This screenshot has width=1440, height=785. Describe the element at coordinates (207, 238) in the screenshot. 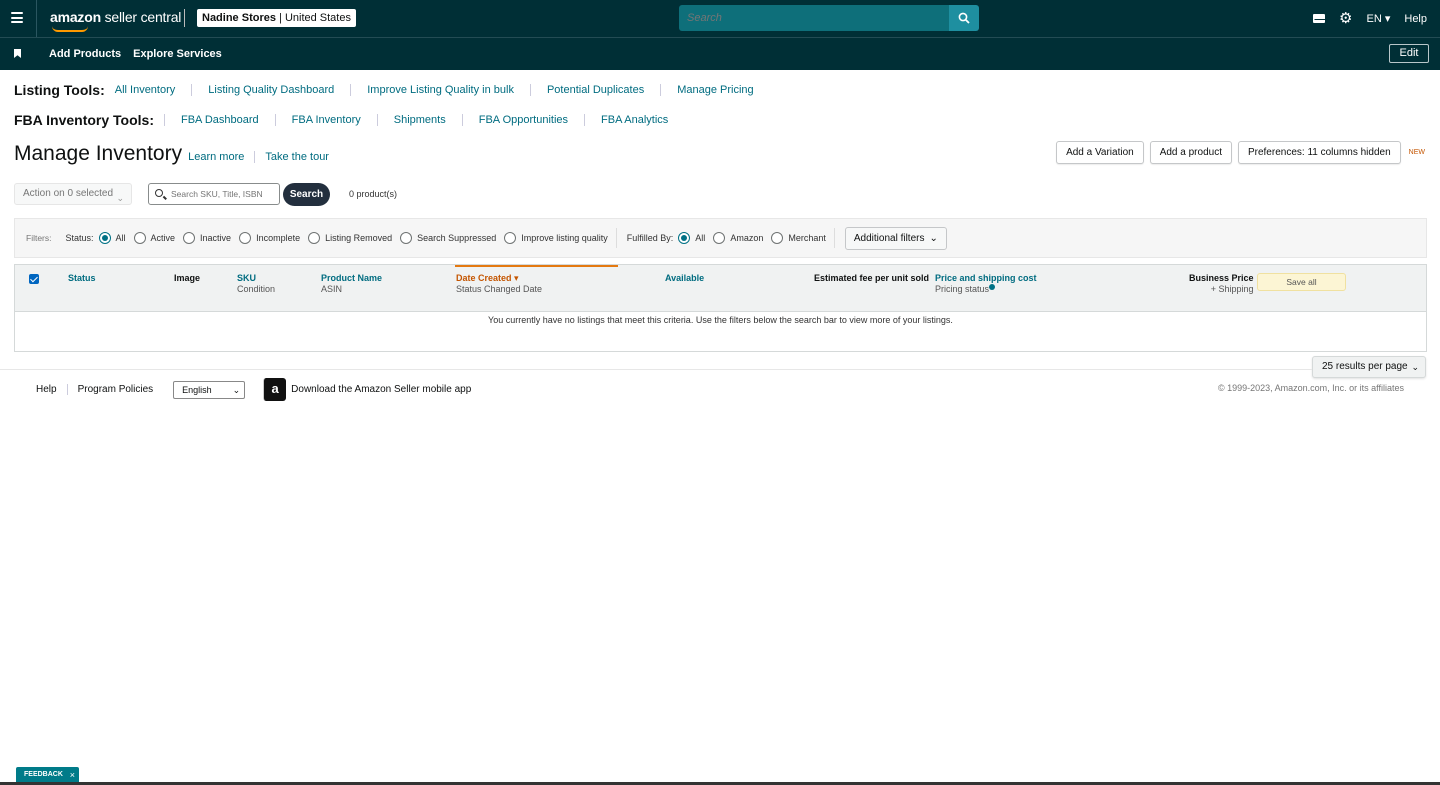

I see `status-radio-inactive: Inactive` at that location.